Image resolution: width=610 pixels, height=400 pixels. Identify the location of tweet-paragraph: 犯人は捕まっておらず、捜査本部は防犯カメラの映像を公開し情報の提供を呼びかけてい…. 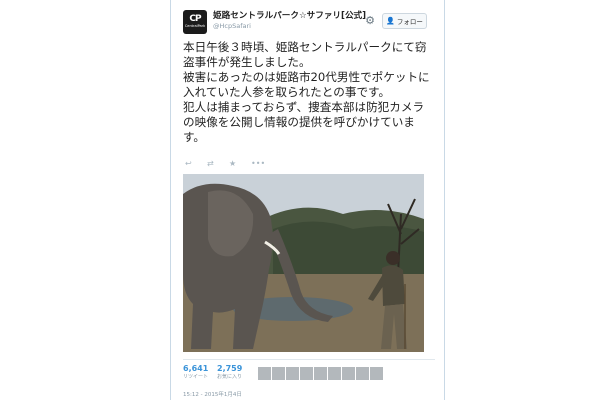
(304, 122).